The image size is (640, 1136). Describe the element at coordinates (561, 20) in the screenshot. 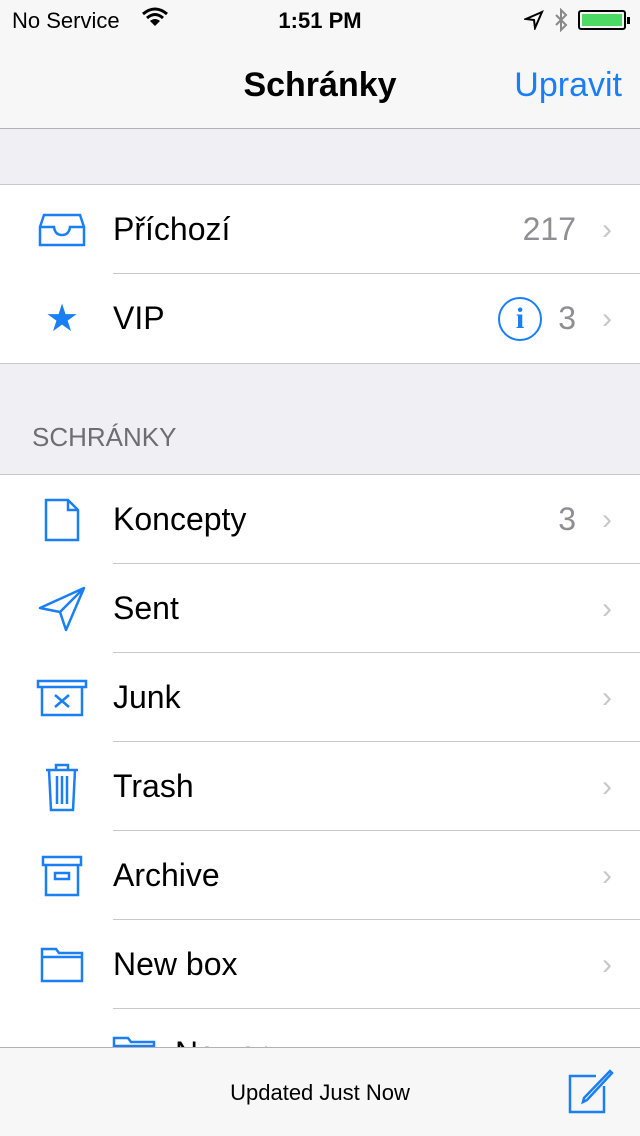

I see `bluetooth-icon` at that location.